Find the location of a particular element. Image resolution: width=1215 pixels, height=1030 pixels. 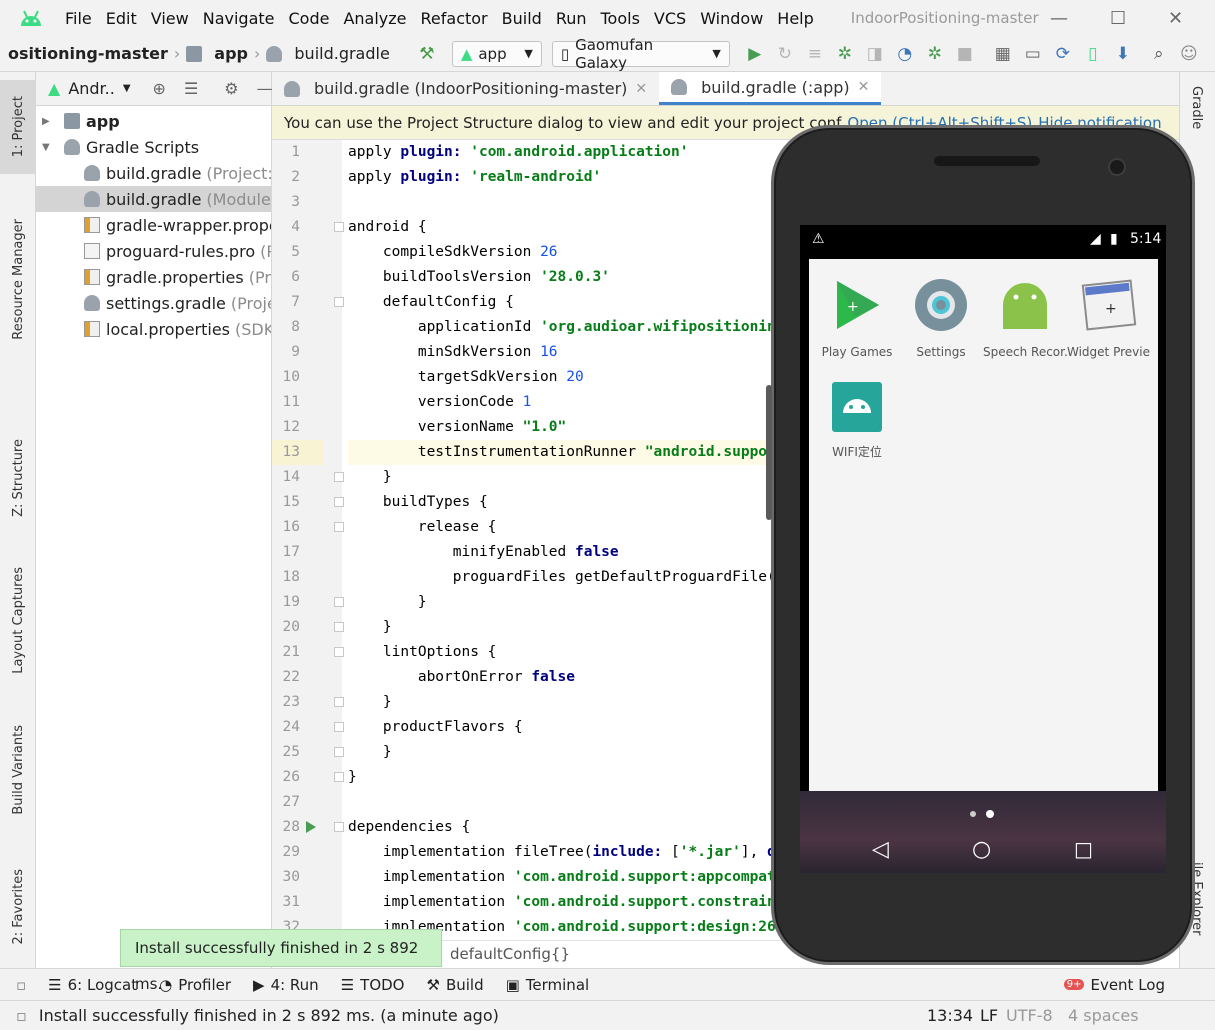

profile-icon: ◔ is located at coordinates (905, 54).